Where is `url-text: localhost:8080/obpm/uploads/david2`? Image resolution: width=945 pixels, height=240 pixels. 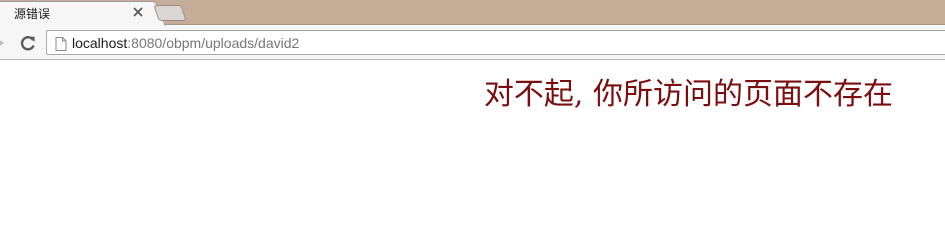 url-text: localhost:8080/obpm/uploads/david2 is located at coordinates (185, 43).